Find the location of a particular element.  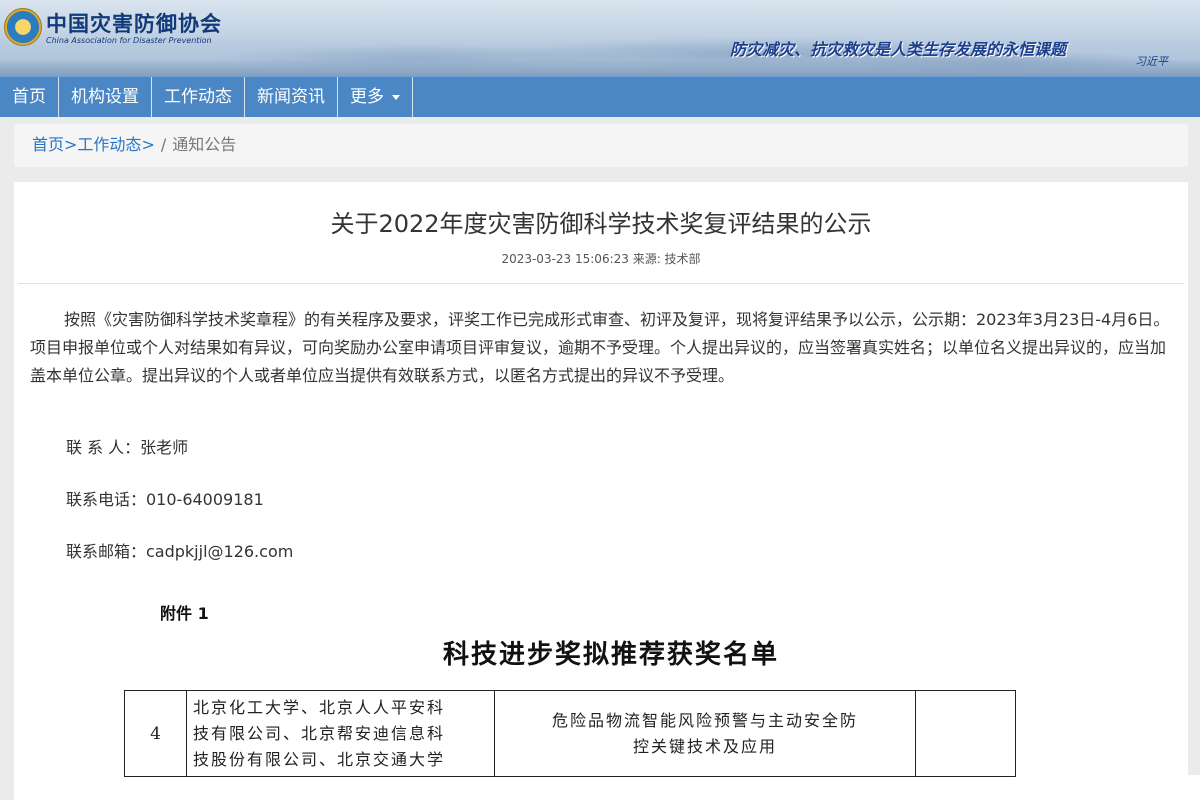

attachment-title: 科技进步奖拟推荐获奖名单 is located at coordinates (610, 655).